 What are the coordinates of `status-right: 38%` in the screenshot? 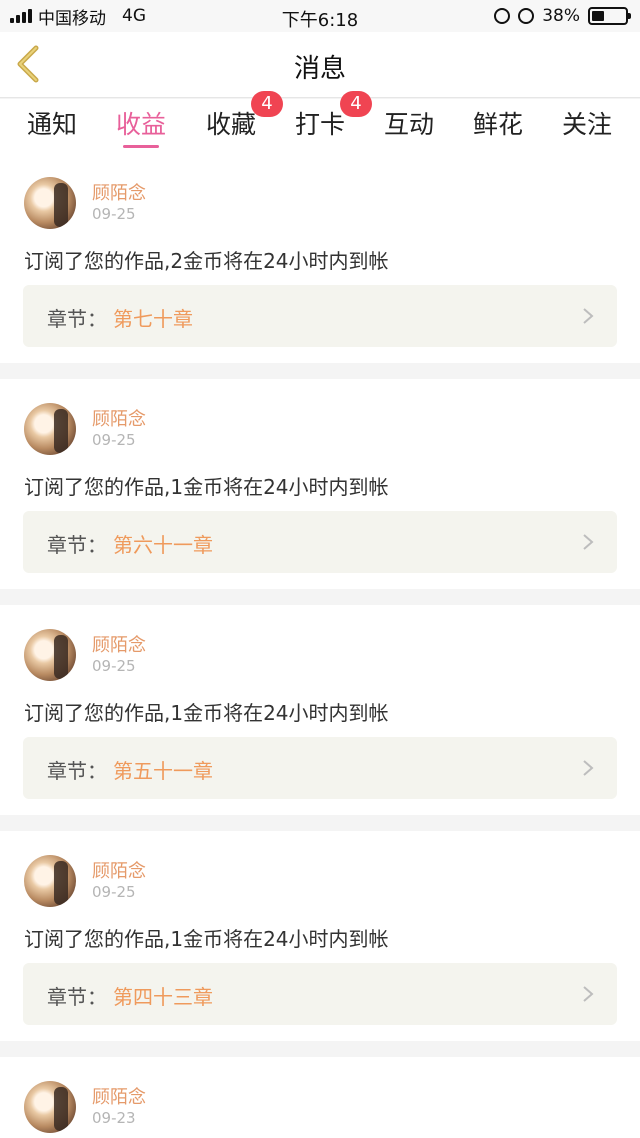 It's located at (562, 16).